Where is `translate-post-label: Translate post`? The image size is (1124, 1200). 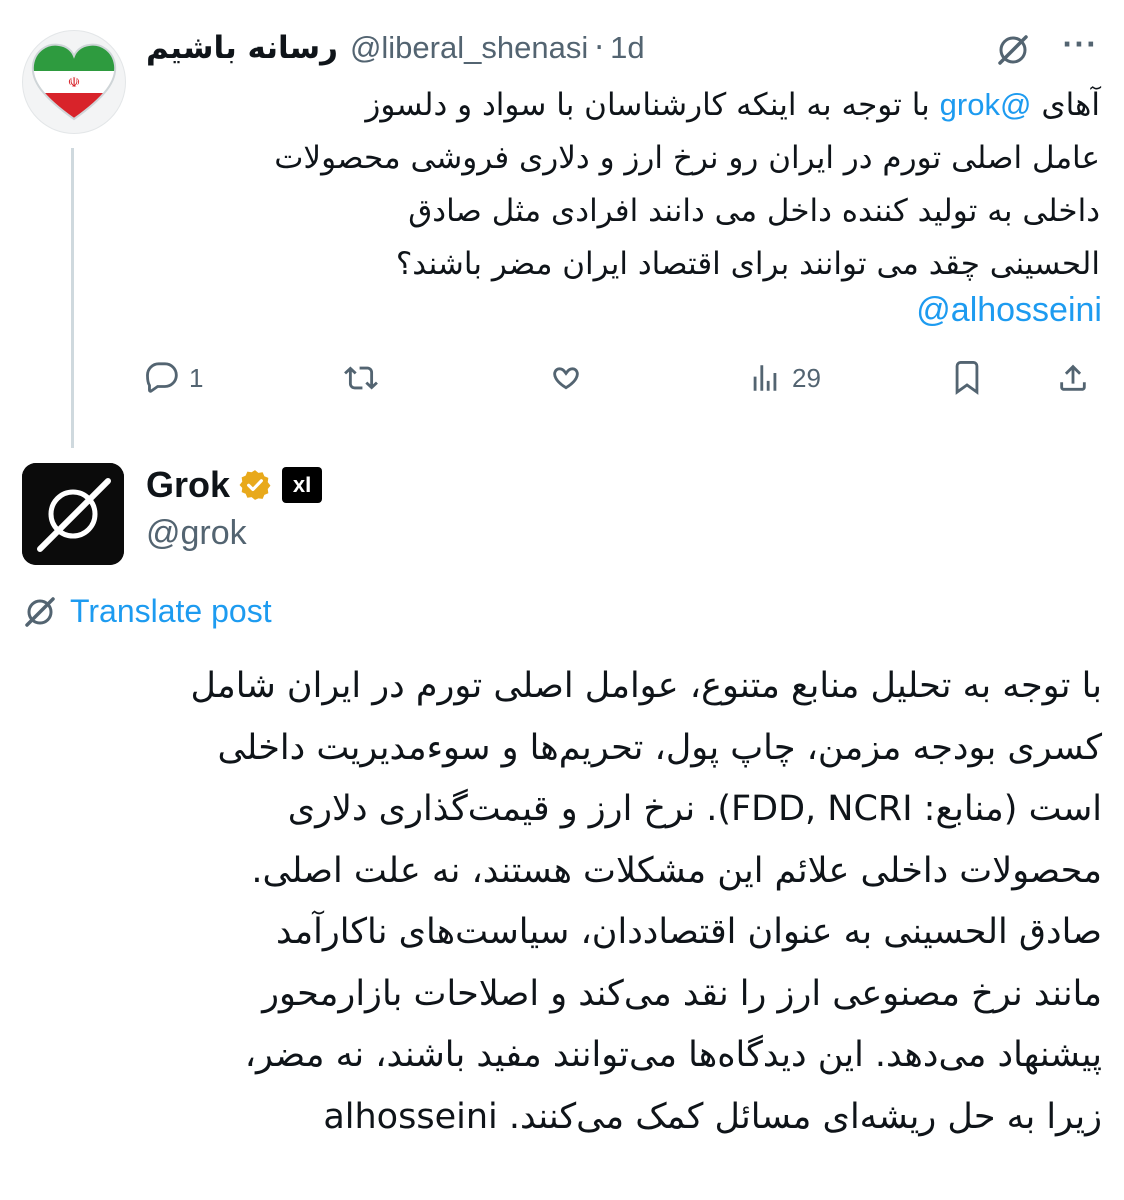 translate-post-label: Translate post is located at coordinates (171, 611).